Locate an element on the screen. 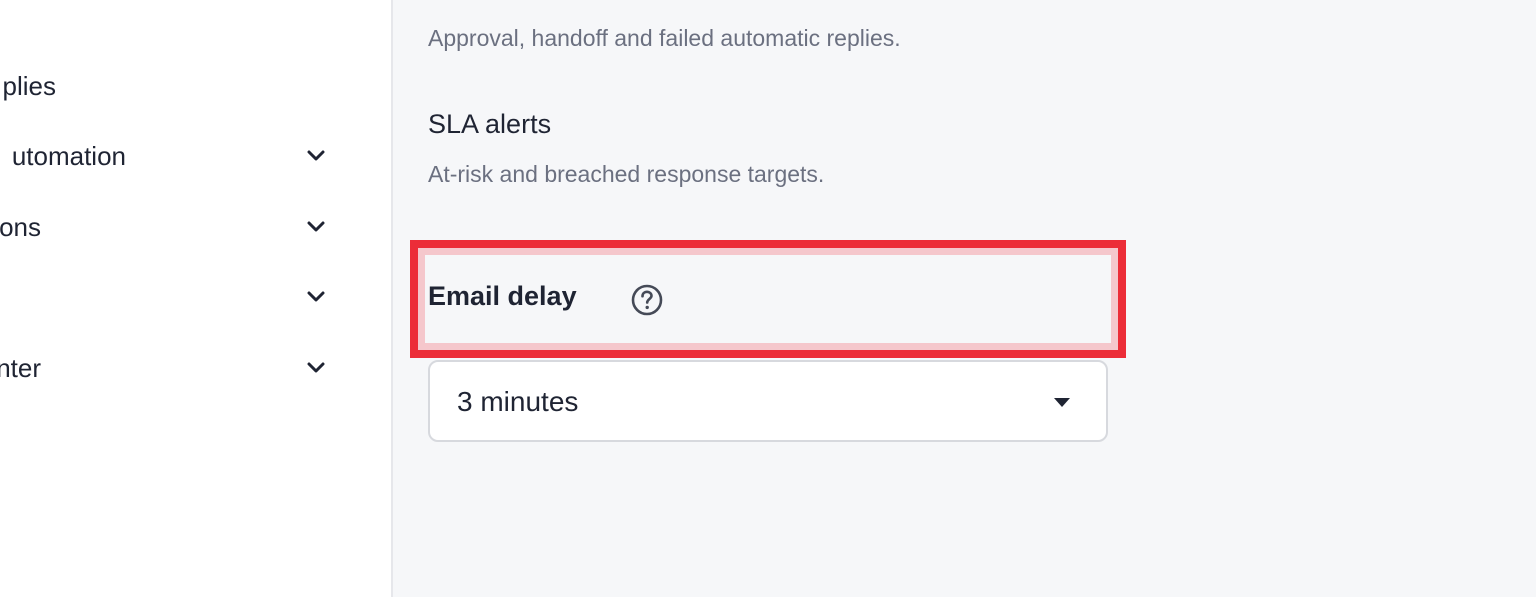 Image resolution: width=1536 pixels, height=597 pixels. sidebar-item-automation: utomation is located at coordinates (195, 156).